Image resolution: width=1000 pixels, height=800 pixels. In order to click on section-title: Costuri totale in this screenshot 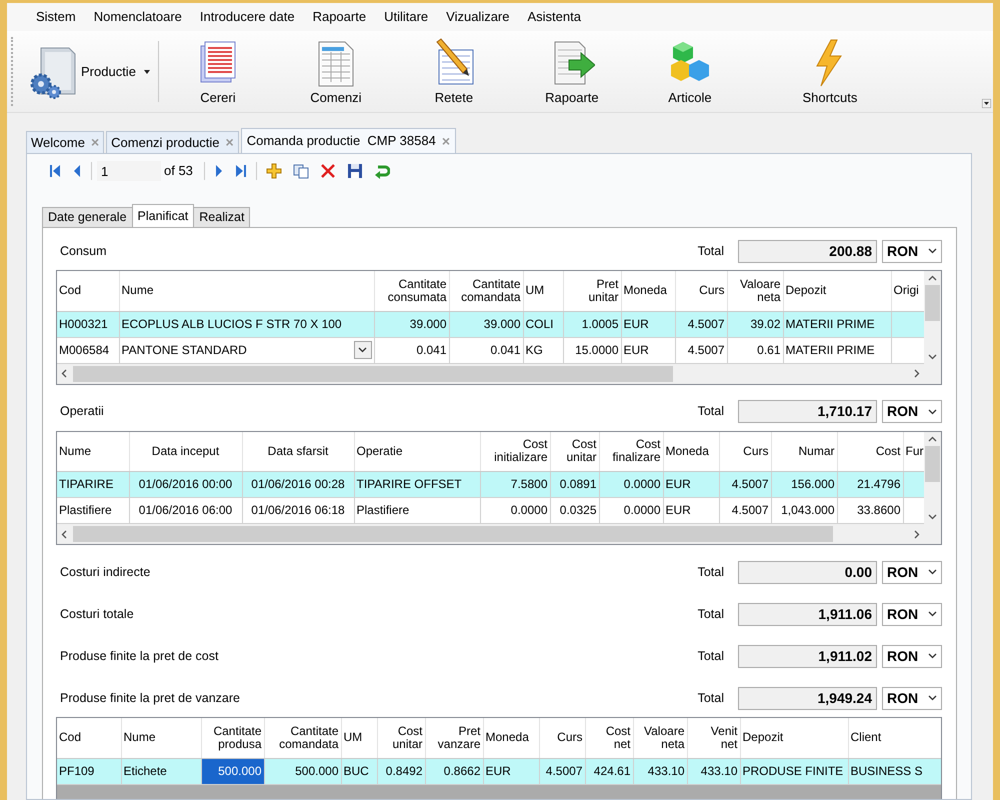, I will do `click(97, 614)`.